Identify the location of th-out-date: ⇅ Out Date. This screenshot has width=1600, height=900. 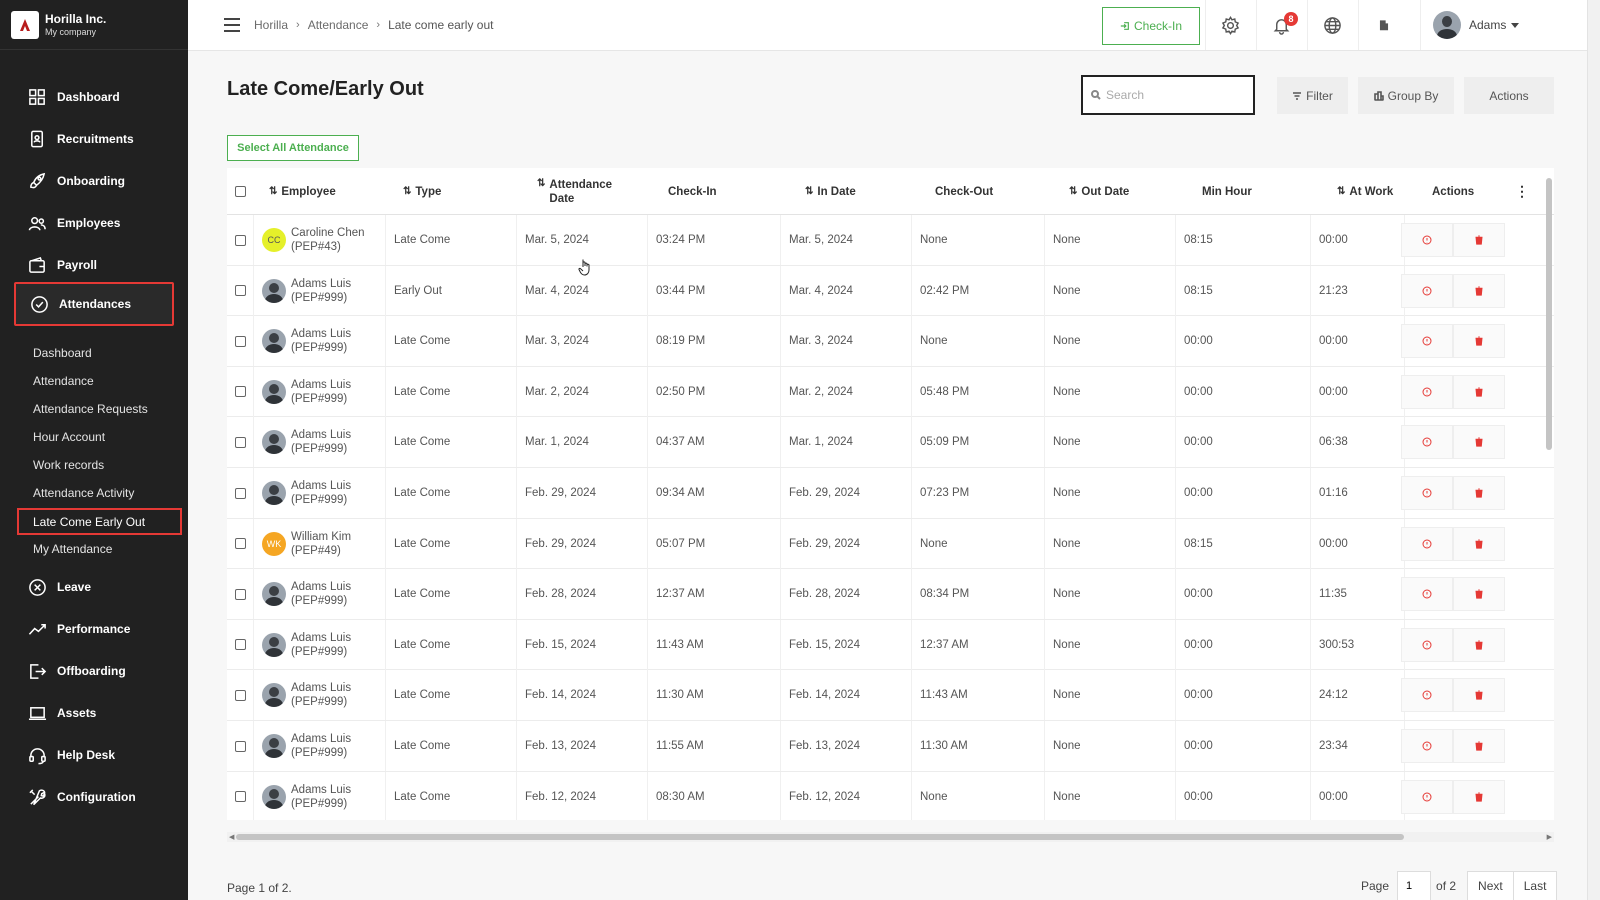
(1099, 191).